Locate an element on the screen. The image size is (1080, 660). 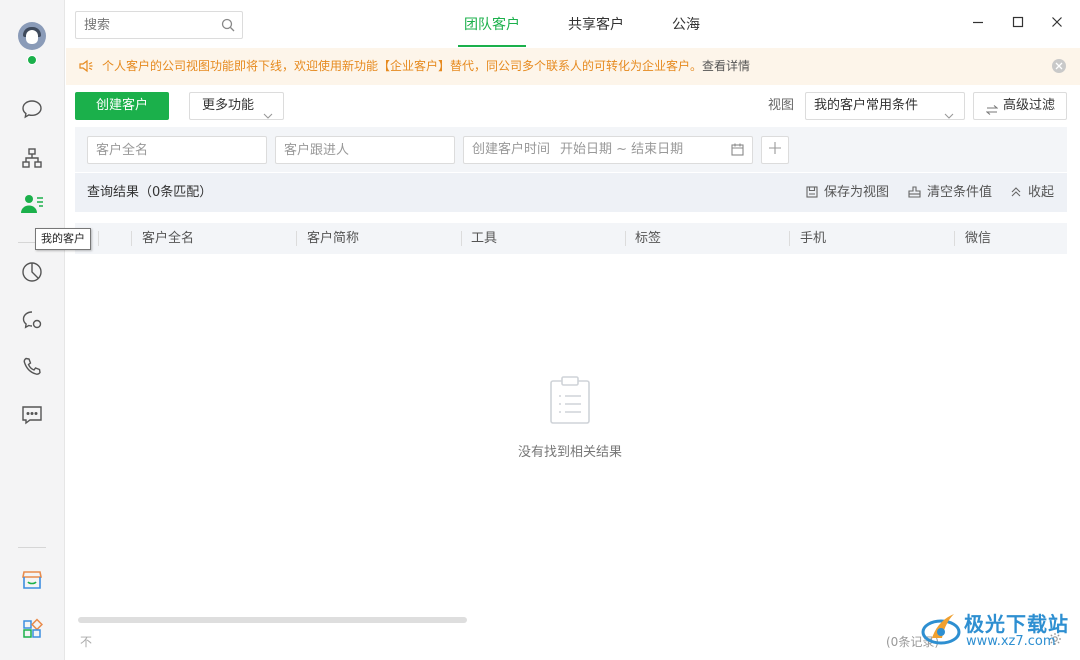
more-functions-label: 更多功能 is located at coordinates (228, 105).